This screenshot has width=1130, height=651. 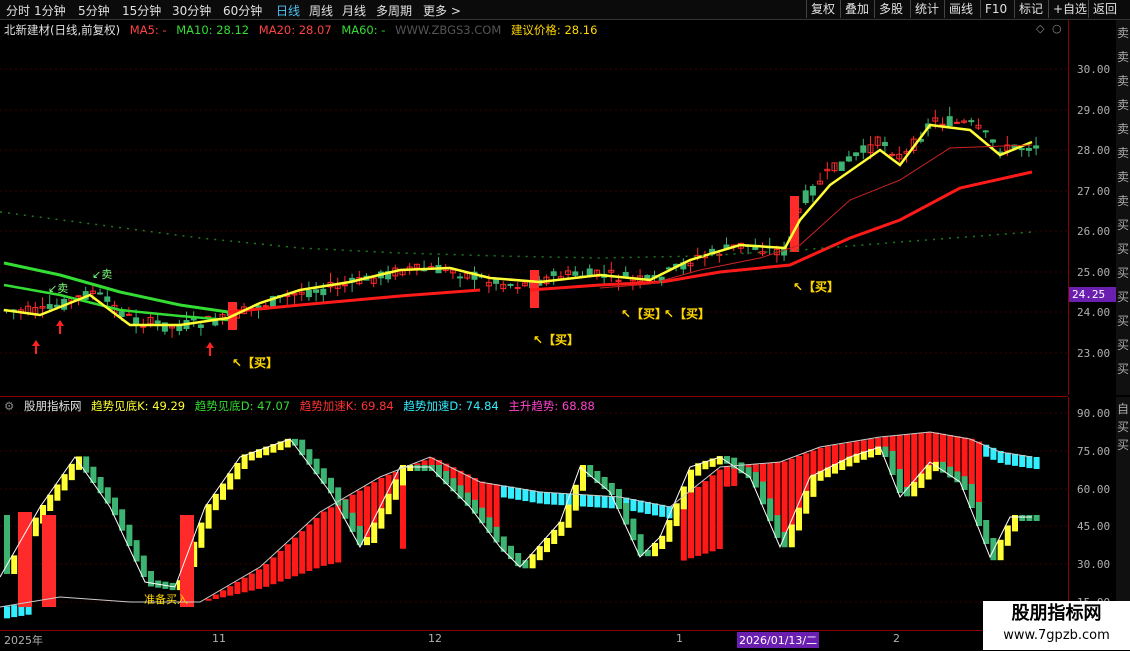 What do you see at coordinates (288, 10) in the screenshot?
I see `tab-daily: 日线` at bounding box center [288, 10].